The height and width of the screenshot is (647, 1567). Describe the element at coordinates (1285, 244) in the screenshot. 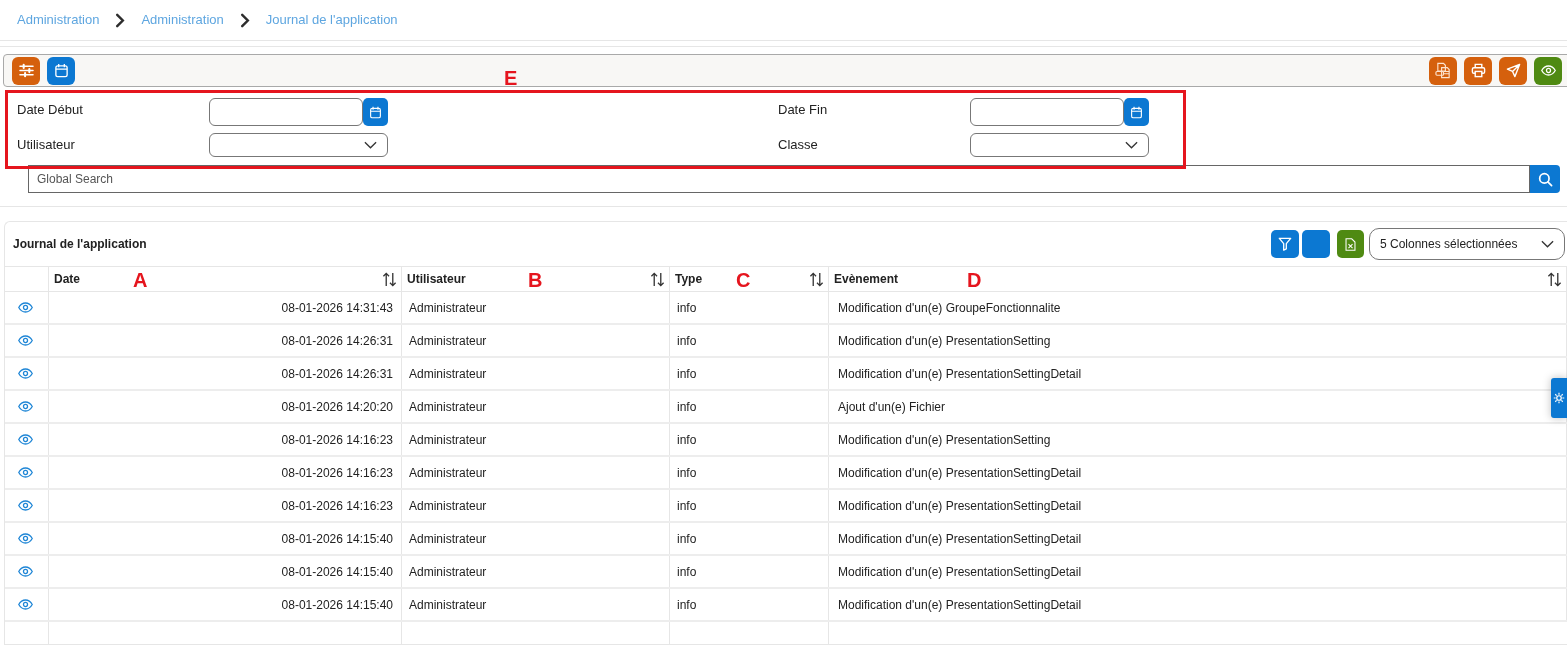

I see `filter-button` at that location.